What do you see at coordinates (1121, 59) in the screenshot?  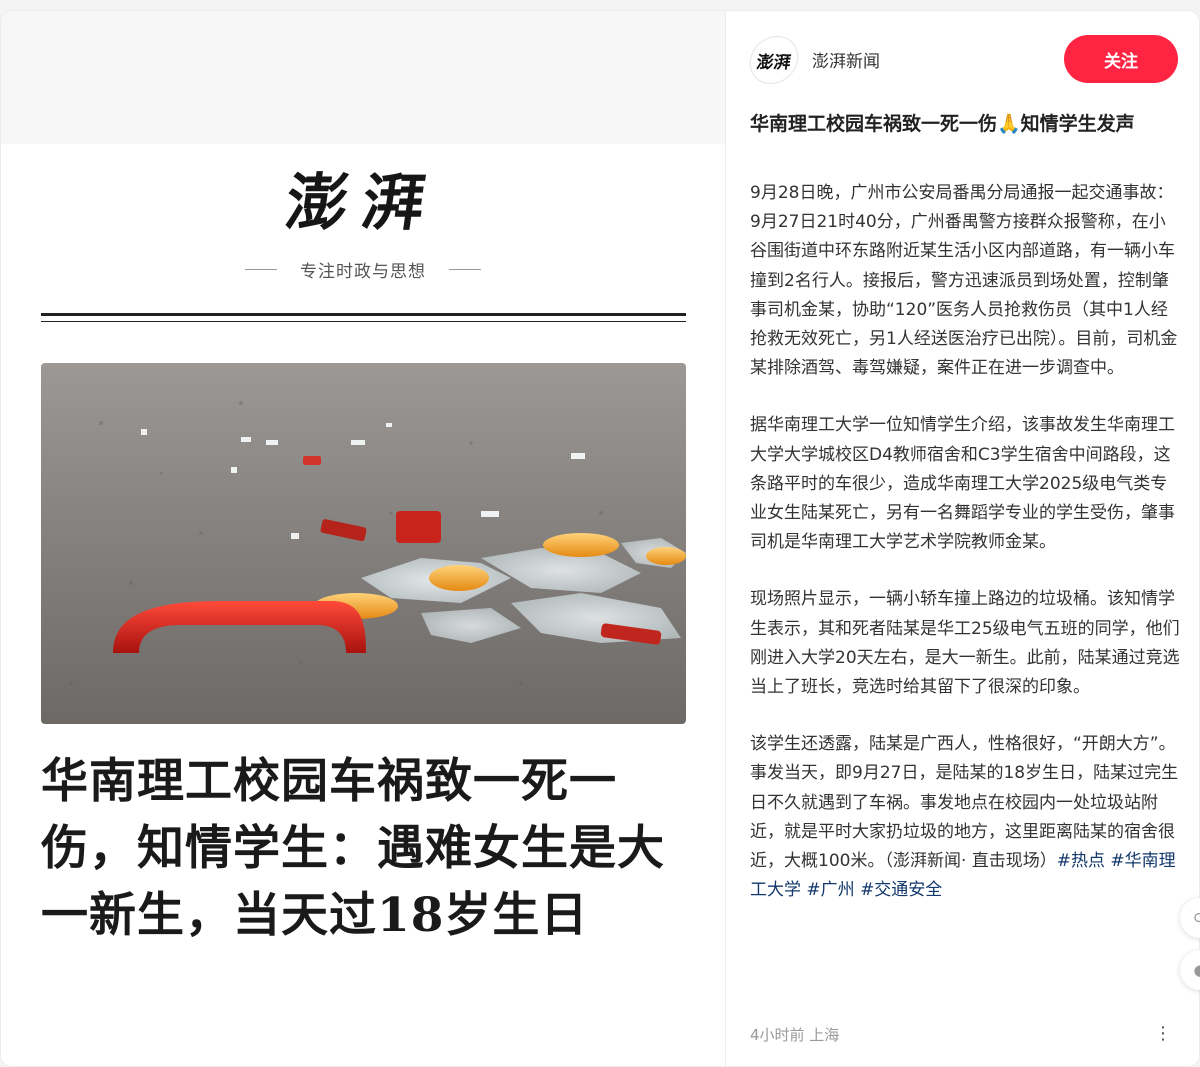 I see `follow-button: 关注` at bounding box center [1121, 59].